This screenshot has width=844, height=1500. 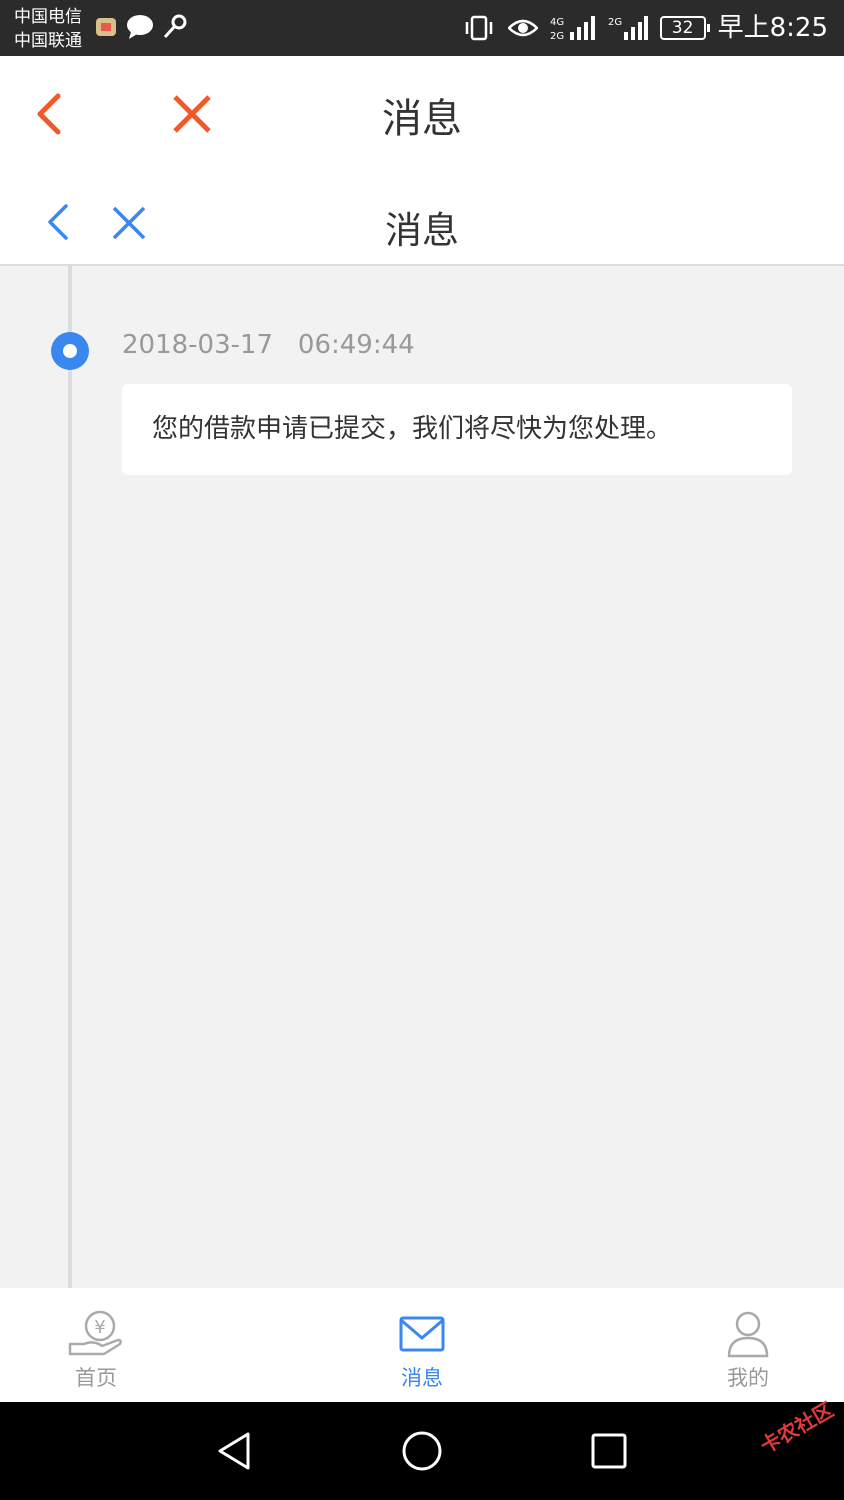 What do you see at coordinates (628, 28) in the screenshot?
I see `signal-2g-icon: 2G` at bounding box center [628, 28].